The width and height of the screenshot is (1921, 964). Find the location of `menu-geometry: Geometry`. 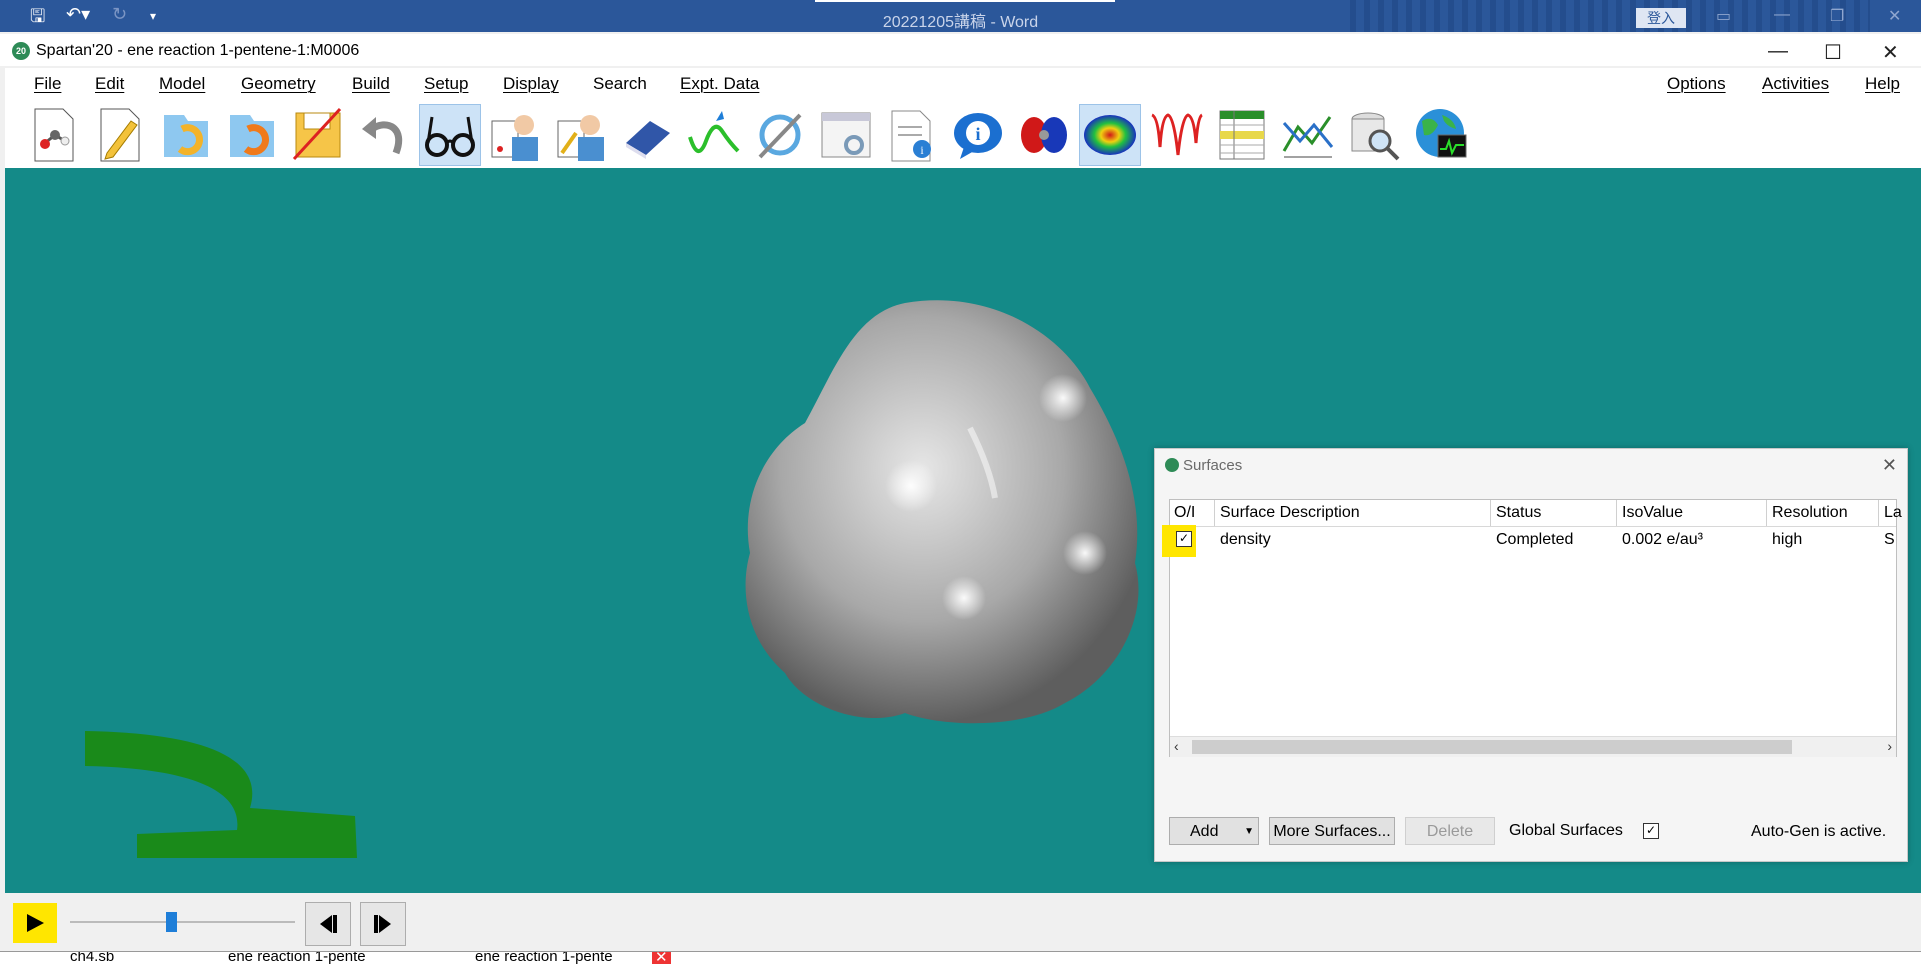

menu-geometry: Geometry is located at coordinates (278, 84).